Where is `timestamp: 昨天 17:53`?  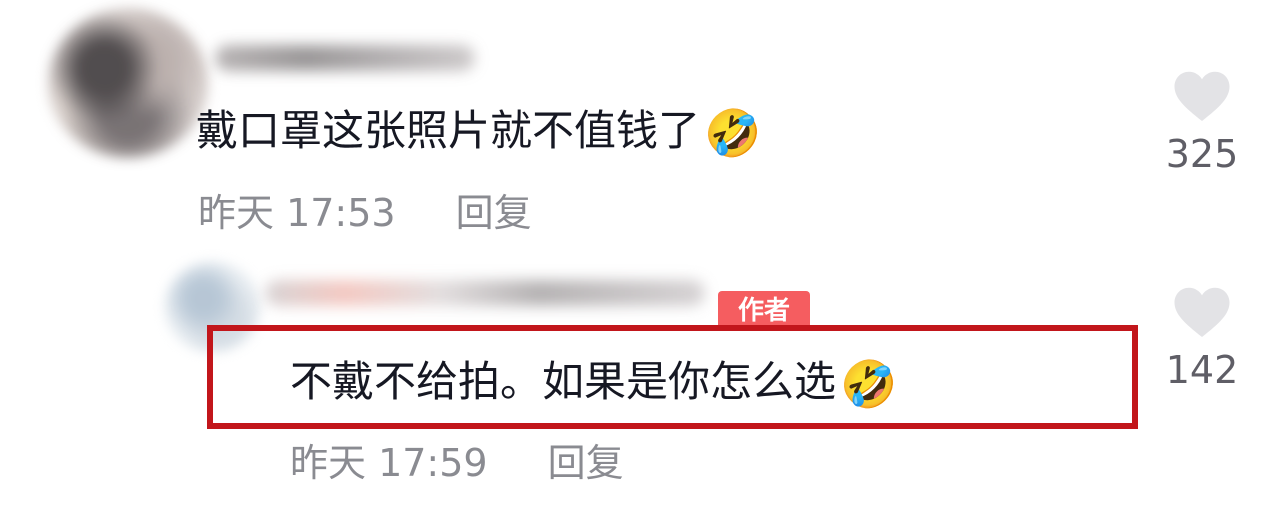
timestamp: 昨天 17:53 is located at coordinates (297, 213).